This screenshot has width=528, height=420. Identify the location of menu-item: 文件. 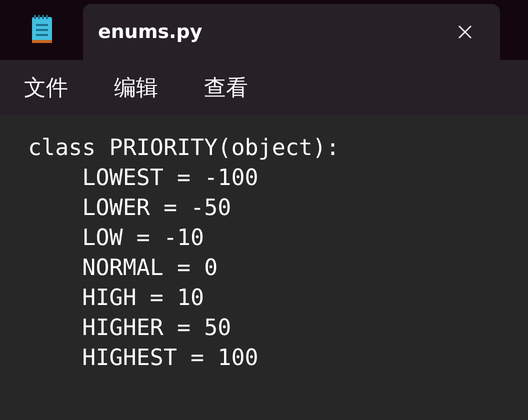
(46, 87).